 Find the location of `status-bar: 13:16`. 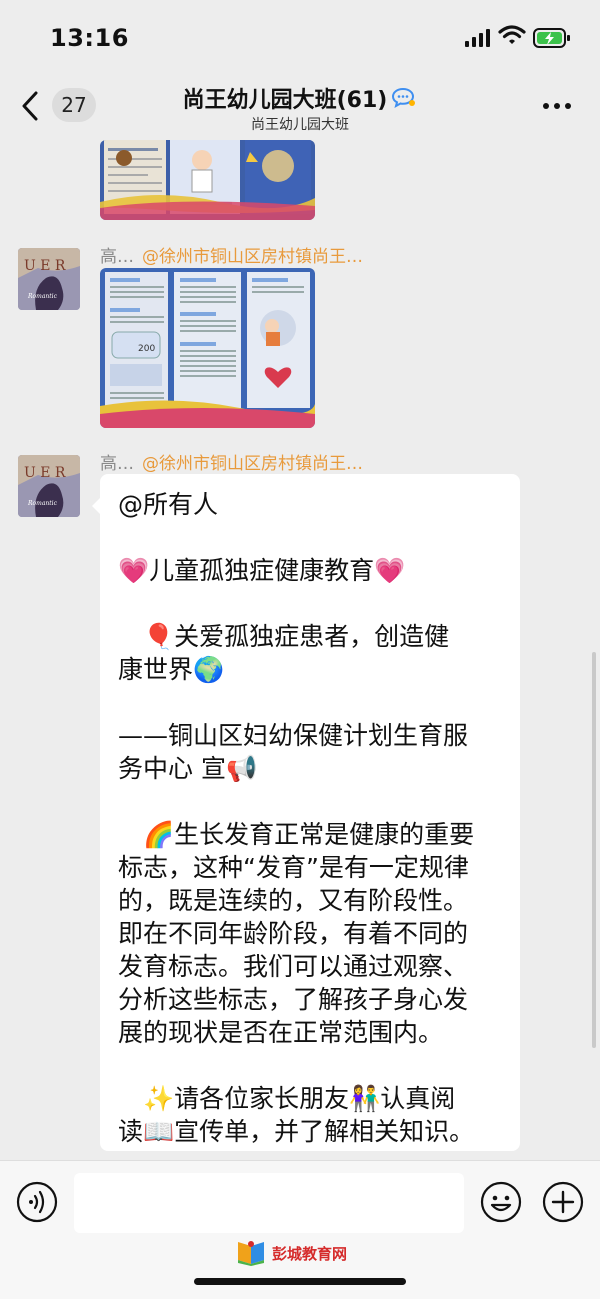

status-bar: 13:16 is located at coordinates (300, 39).